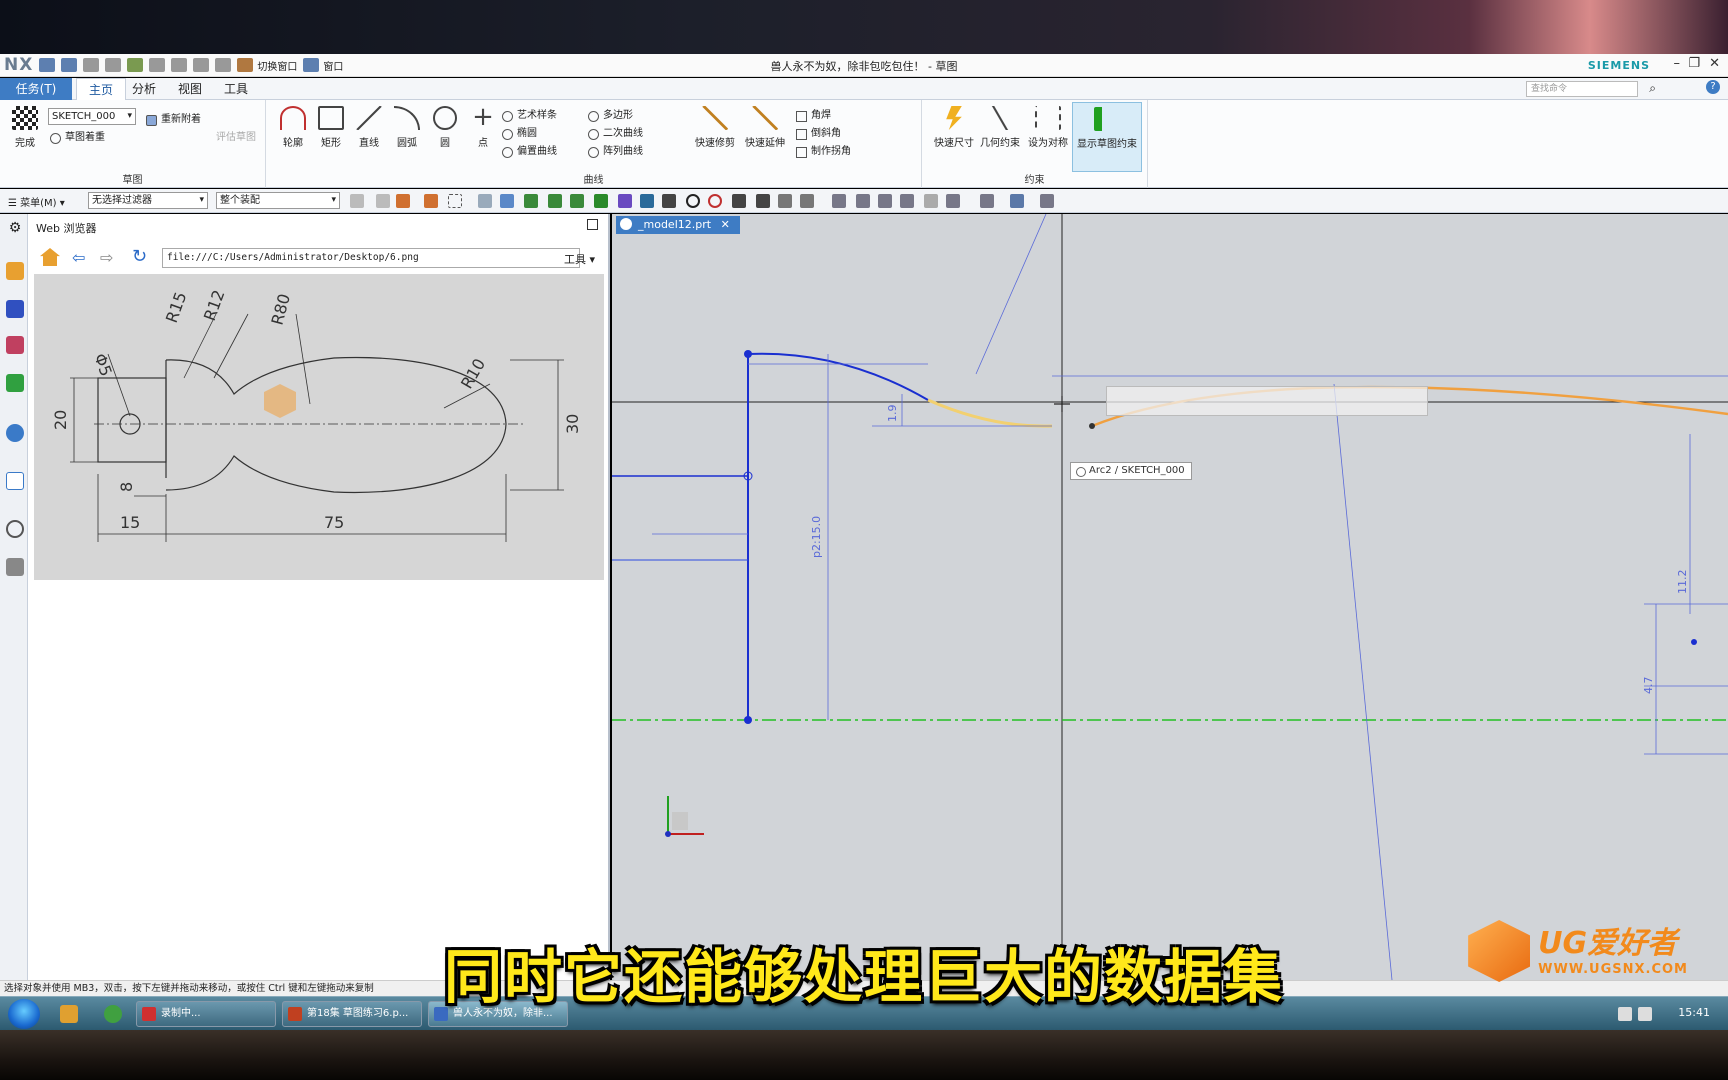  Describe the element at coordinates (15, 229) in the screenshot. I see `gear-icon: ⚙` at that location.